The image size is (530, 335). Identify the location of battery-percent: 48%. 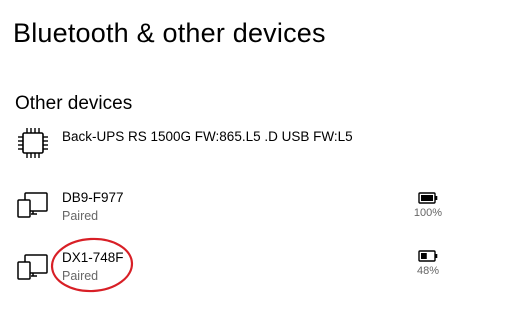
(428, 271).